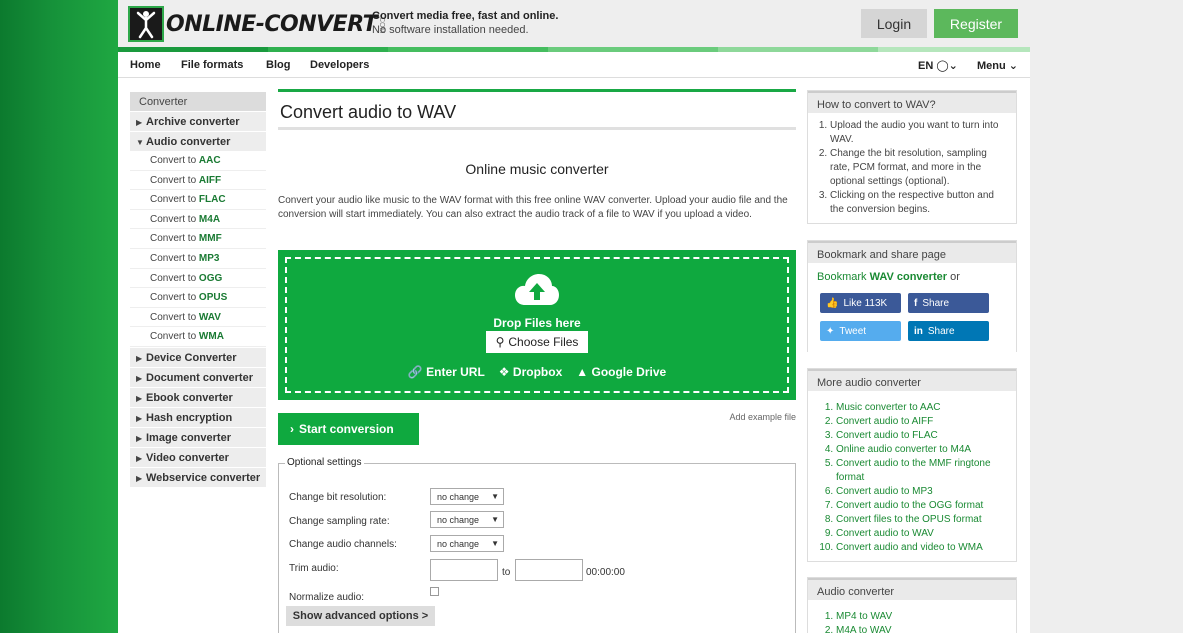 This screenshot has width=1183, height=633. Describe the element at coordinates (860, 331) in the screenshot. I see `tweet-button: ✦ Tweet` at that location.